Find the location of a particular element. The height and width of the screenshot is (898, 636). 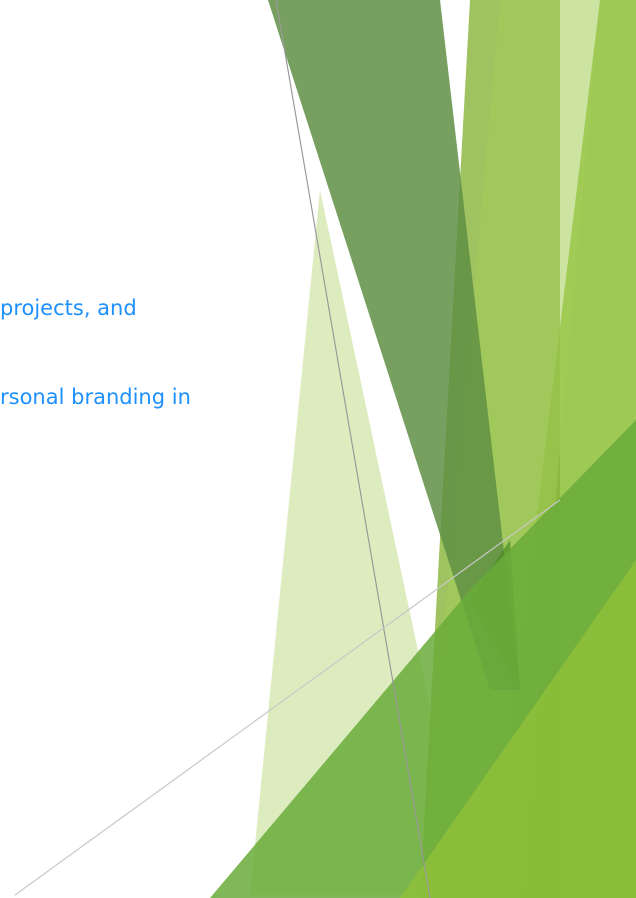

body-text-line-1: projects, and is located at coordinates (68, 308).